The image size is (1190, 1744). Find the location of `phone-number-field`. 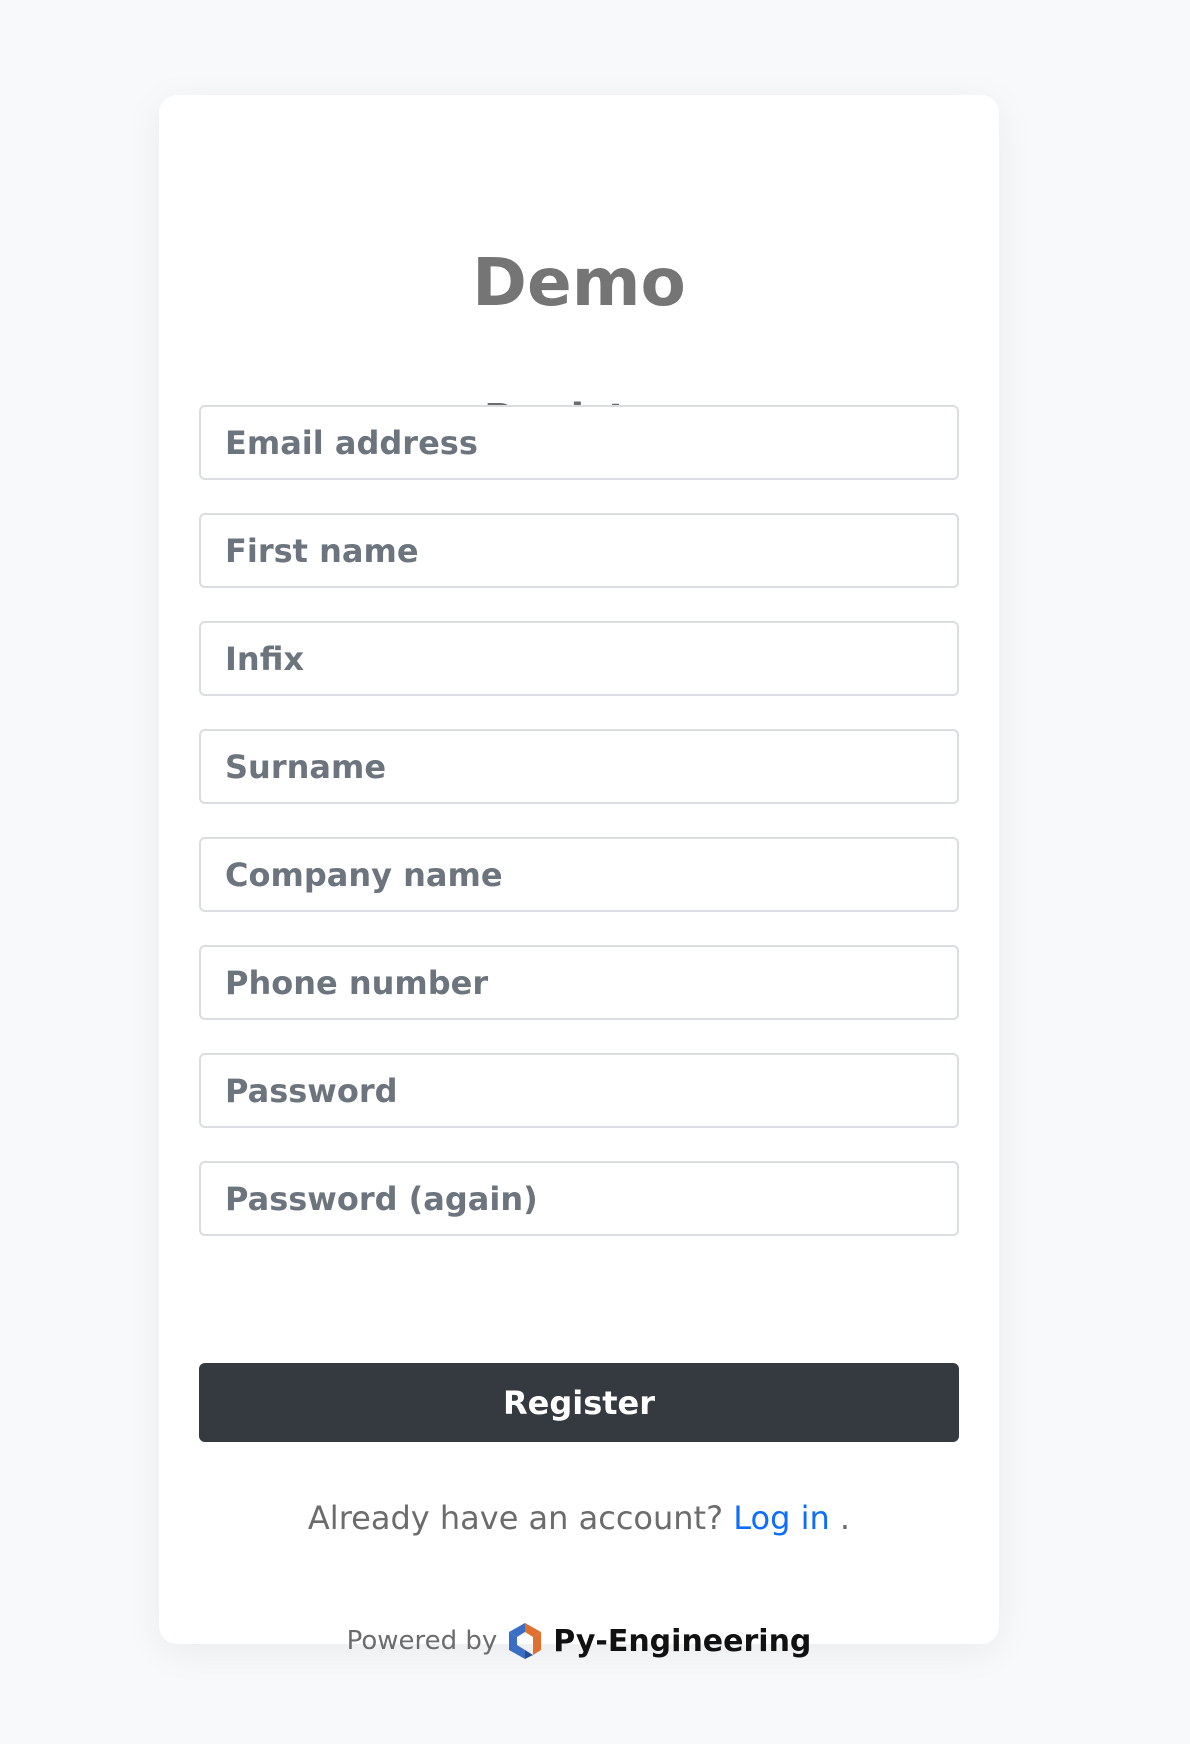

phone-number-field is located at coordinates (579, 982).